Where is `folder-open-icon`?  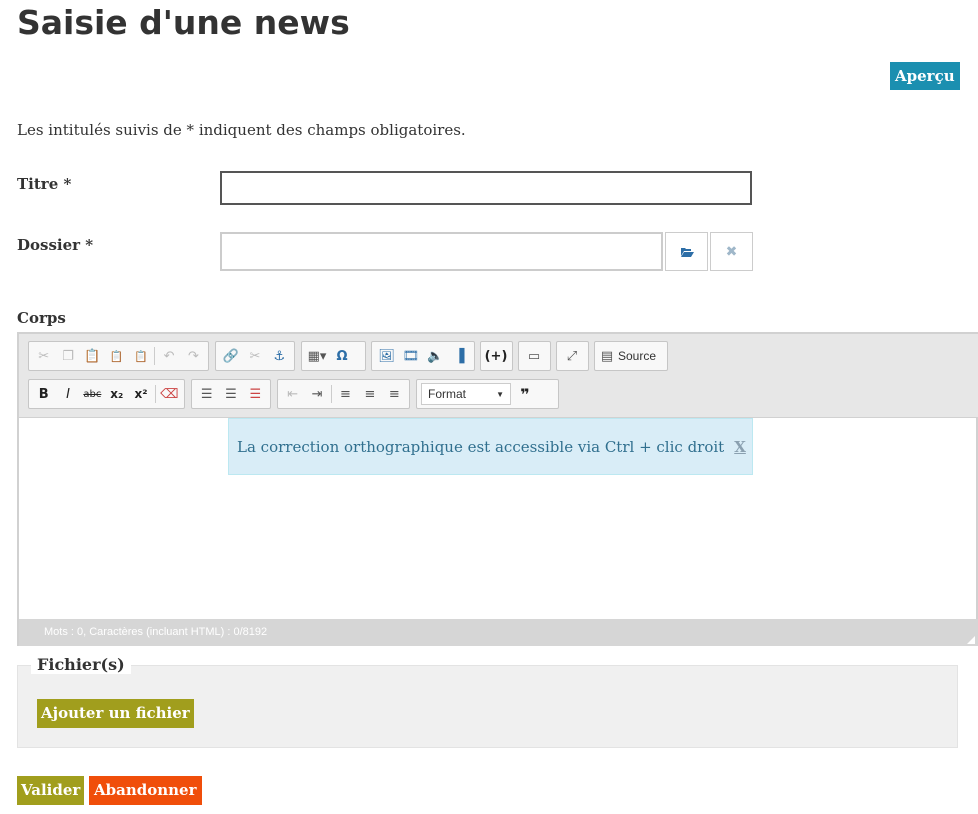 folder-open-icon is located at coordinates (687, 252).